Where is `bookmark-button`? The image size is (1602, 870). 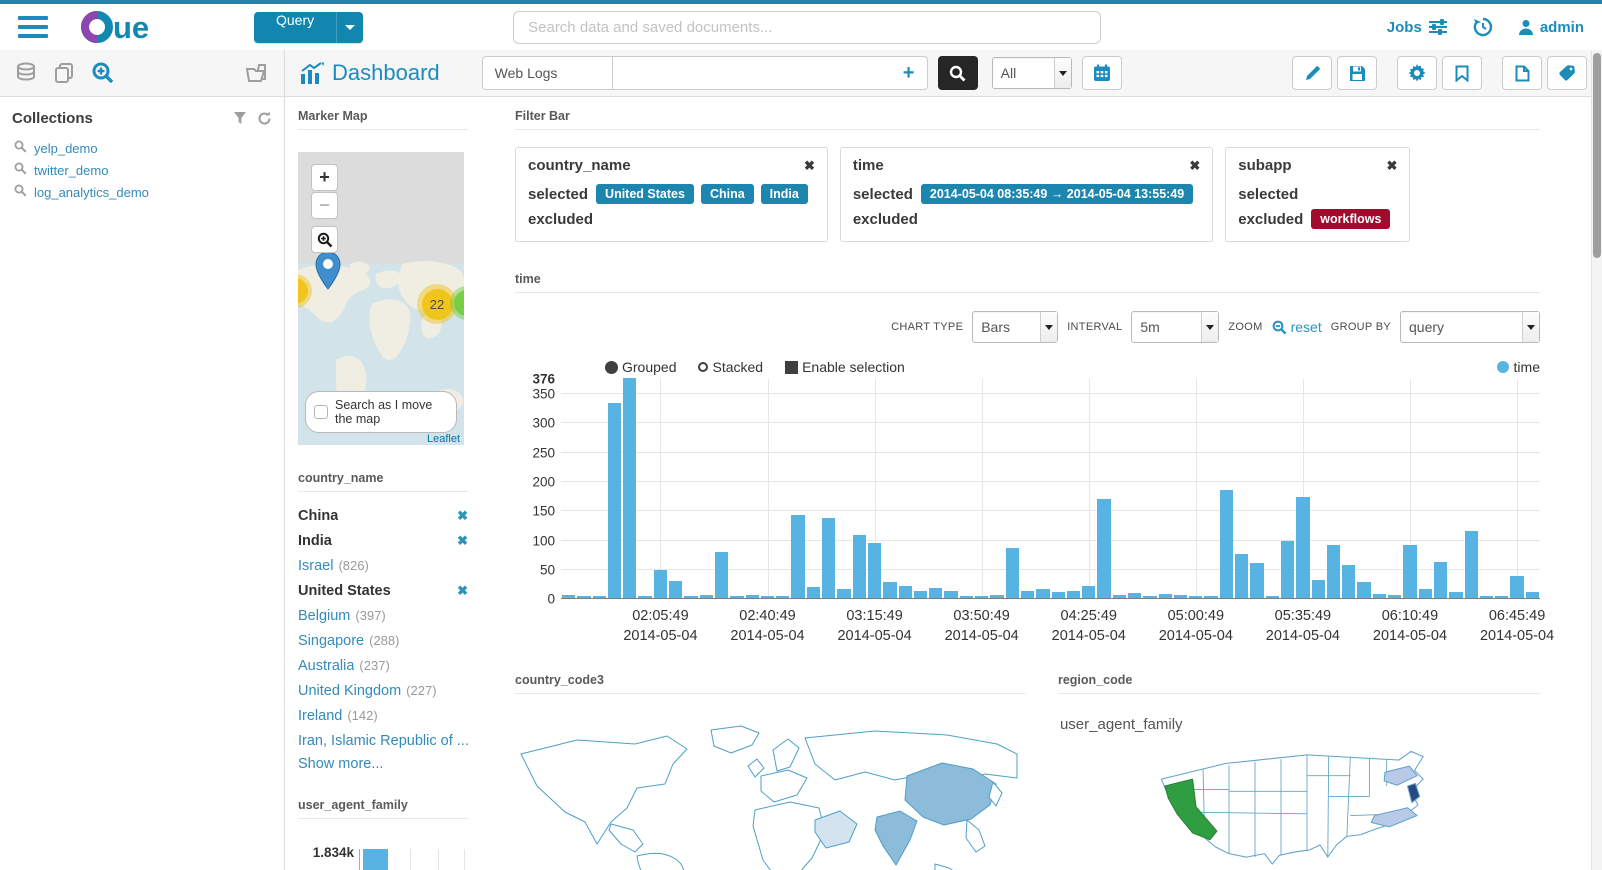 bookmark-button is located at coordinates (1462, 73).